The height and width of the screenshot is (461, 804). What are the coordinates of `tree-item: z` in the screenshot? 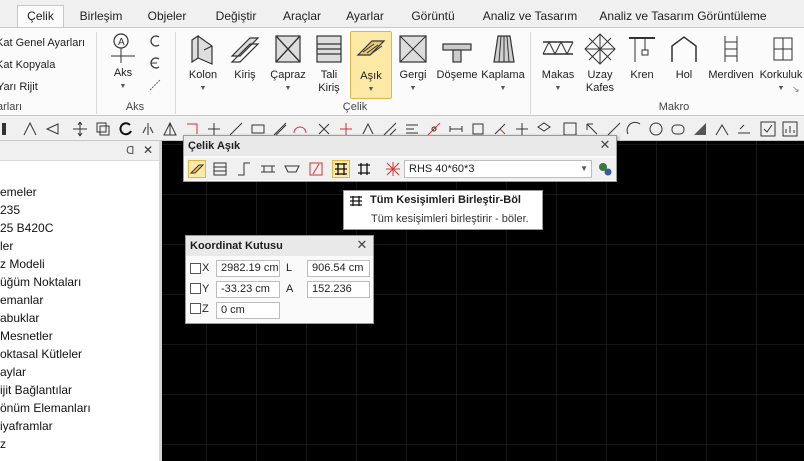 It's located at (3, 444).